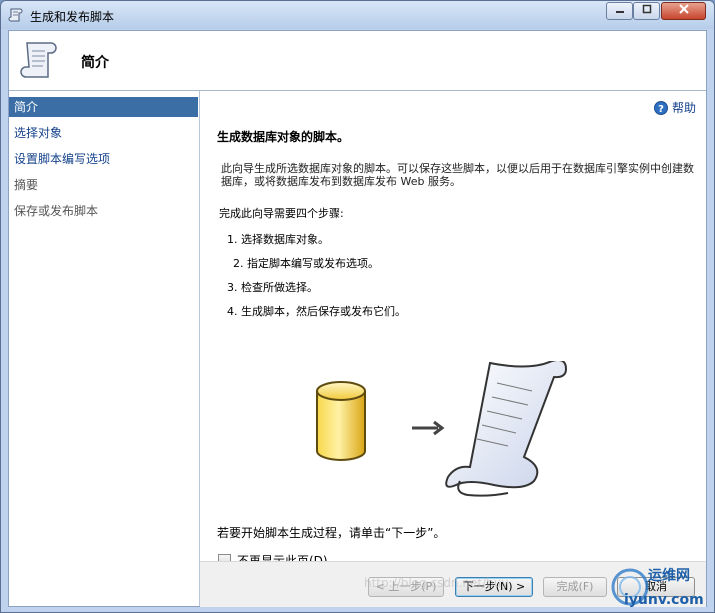 The width and height of the screenshot is (715, 613). I want to click on minimize-button, so click(619, 11).